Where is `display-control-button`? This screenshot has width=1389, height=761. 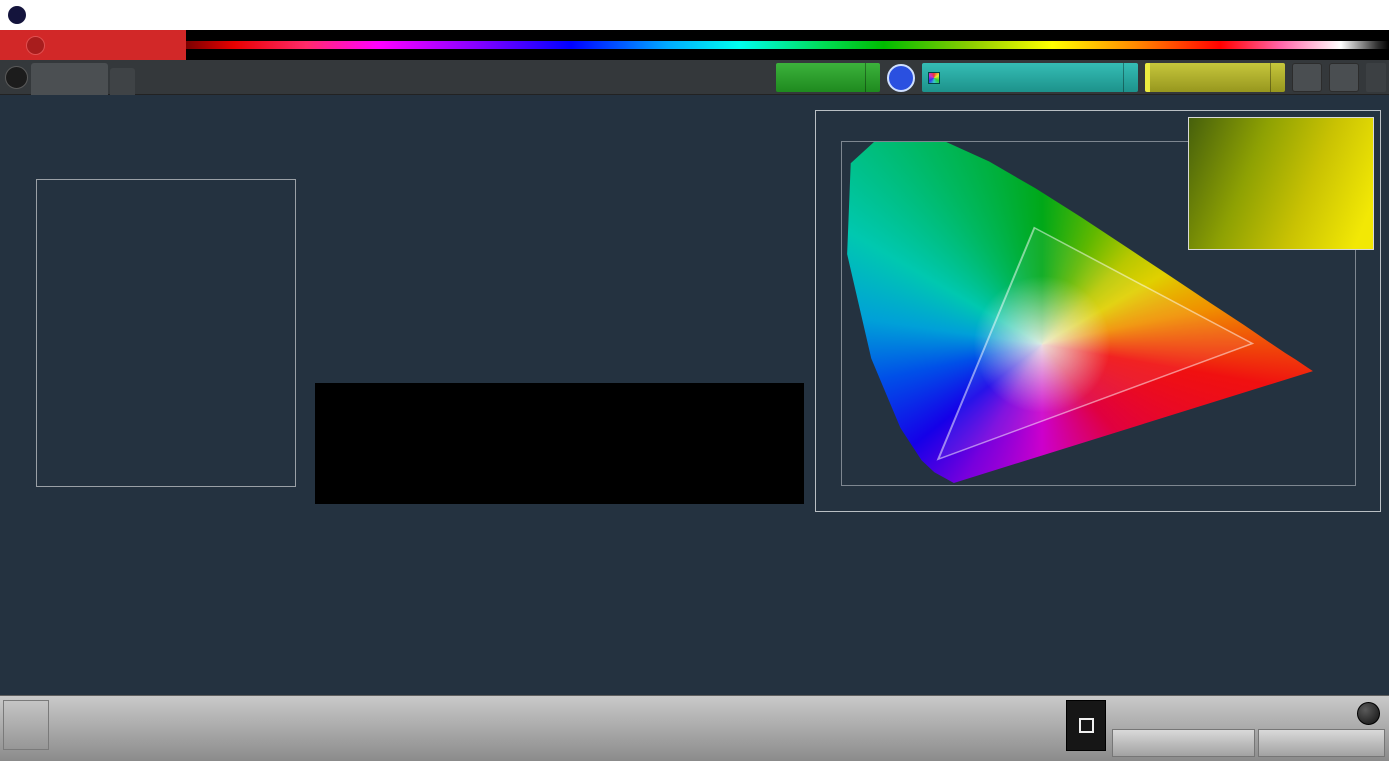 display-control-button is located at coordinates (1215, 77).